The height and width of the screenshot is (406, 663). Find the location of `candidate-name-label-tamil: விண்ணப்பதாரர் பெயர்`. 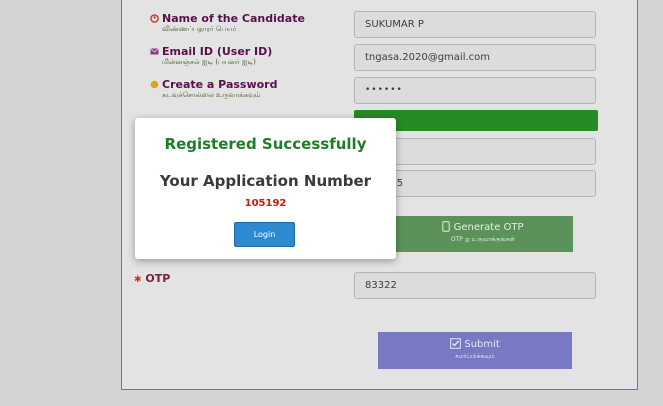

candidate-name-label-tamil: விண்ணப்பதாரர் பெயர் is located at coordinates (199, 29).